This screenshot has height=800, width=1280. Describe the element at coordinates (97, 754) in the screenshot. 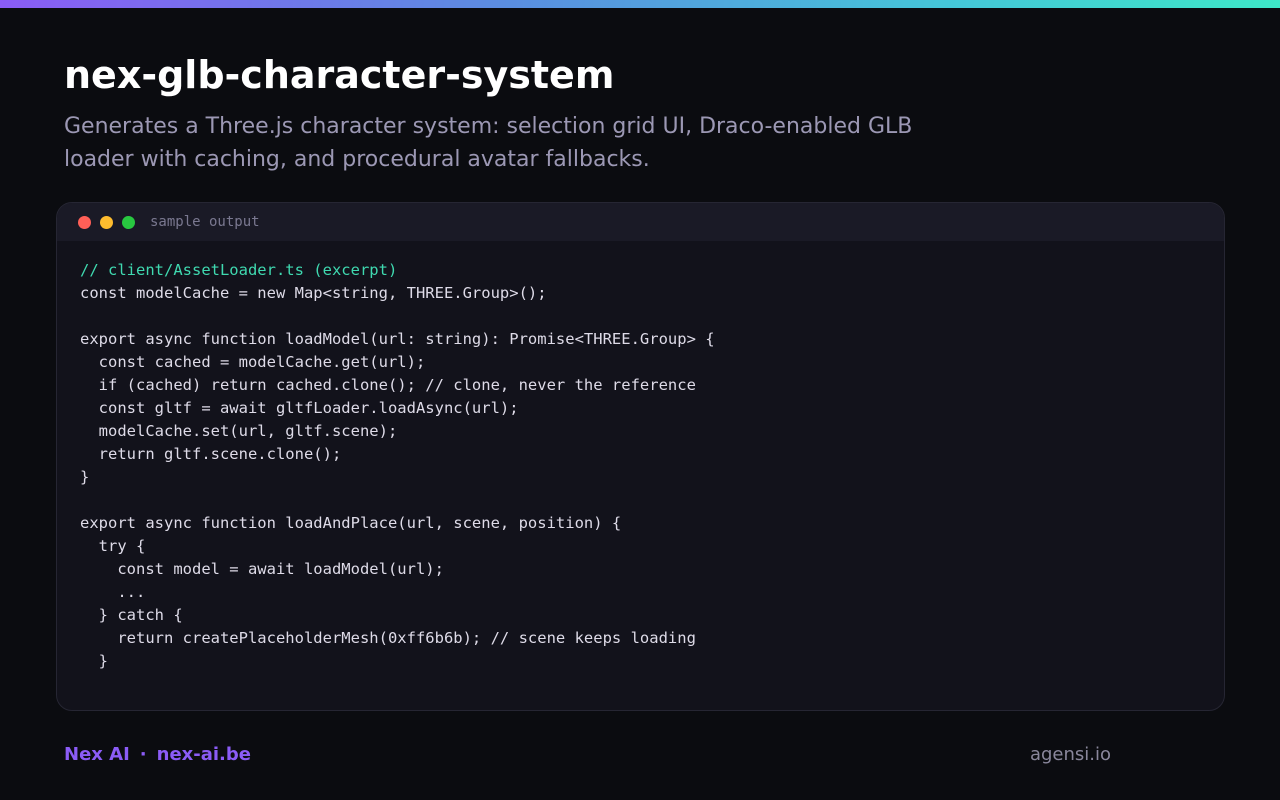

I see `brand-name: Nex AI` at that location.